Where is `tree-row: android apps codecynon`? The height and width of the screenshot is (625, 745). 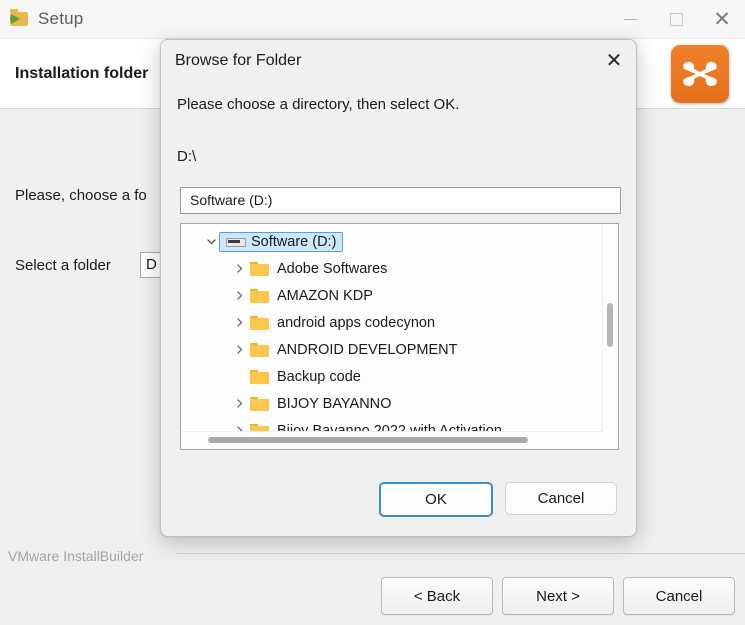 tree-row: android apps codecynon is located at coordinates (392, 322).